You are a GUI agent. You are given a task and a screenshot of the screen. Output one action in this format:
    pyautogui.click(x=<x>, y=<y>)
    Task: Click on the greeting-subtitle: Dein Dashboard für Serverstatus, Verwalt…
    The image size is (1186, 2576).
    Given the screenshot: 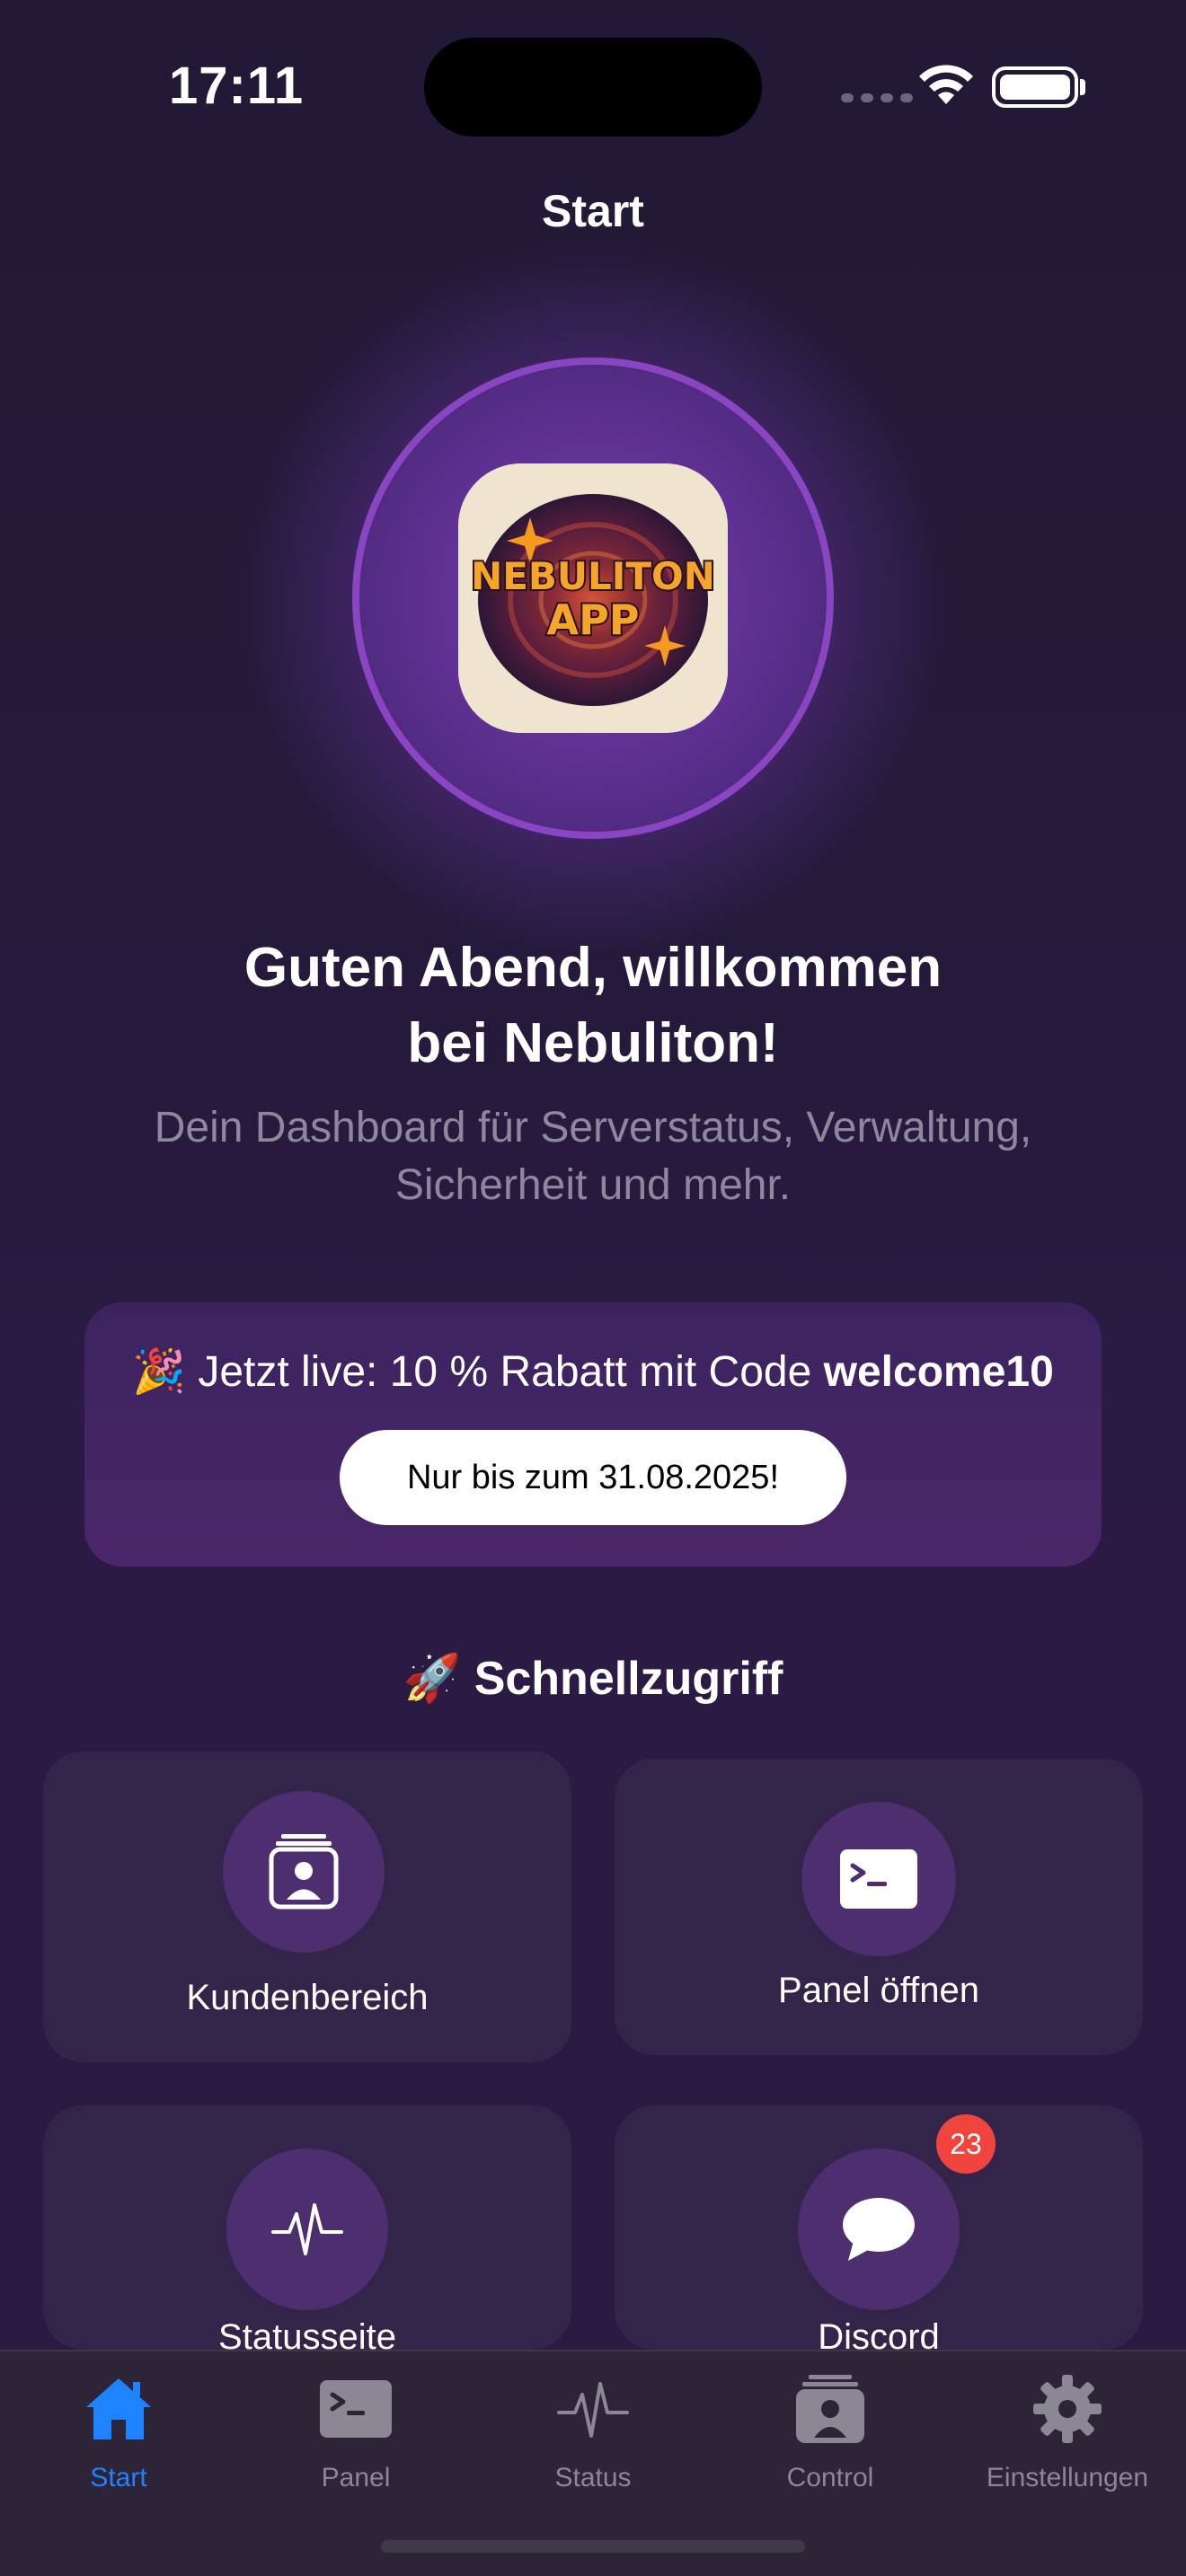 What is the action you would take?
    pyautogui.click(x=593, y=1156)
    